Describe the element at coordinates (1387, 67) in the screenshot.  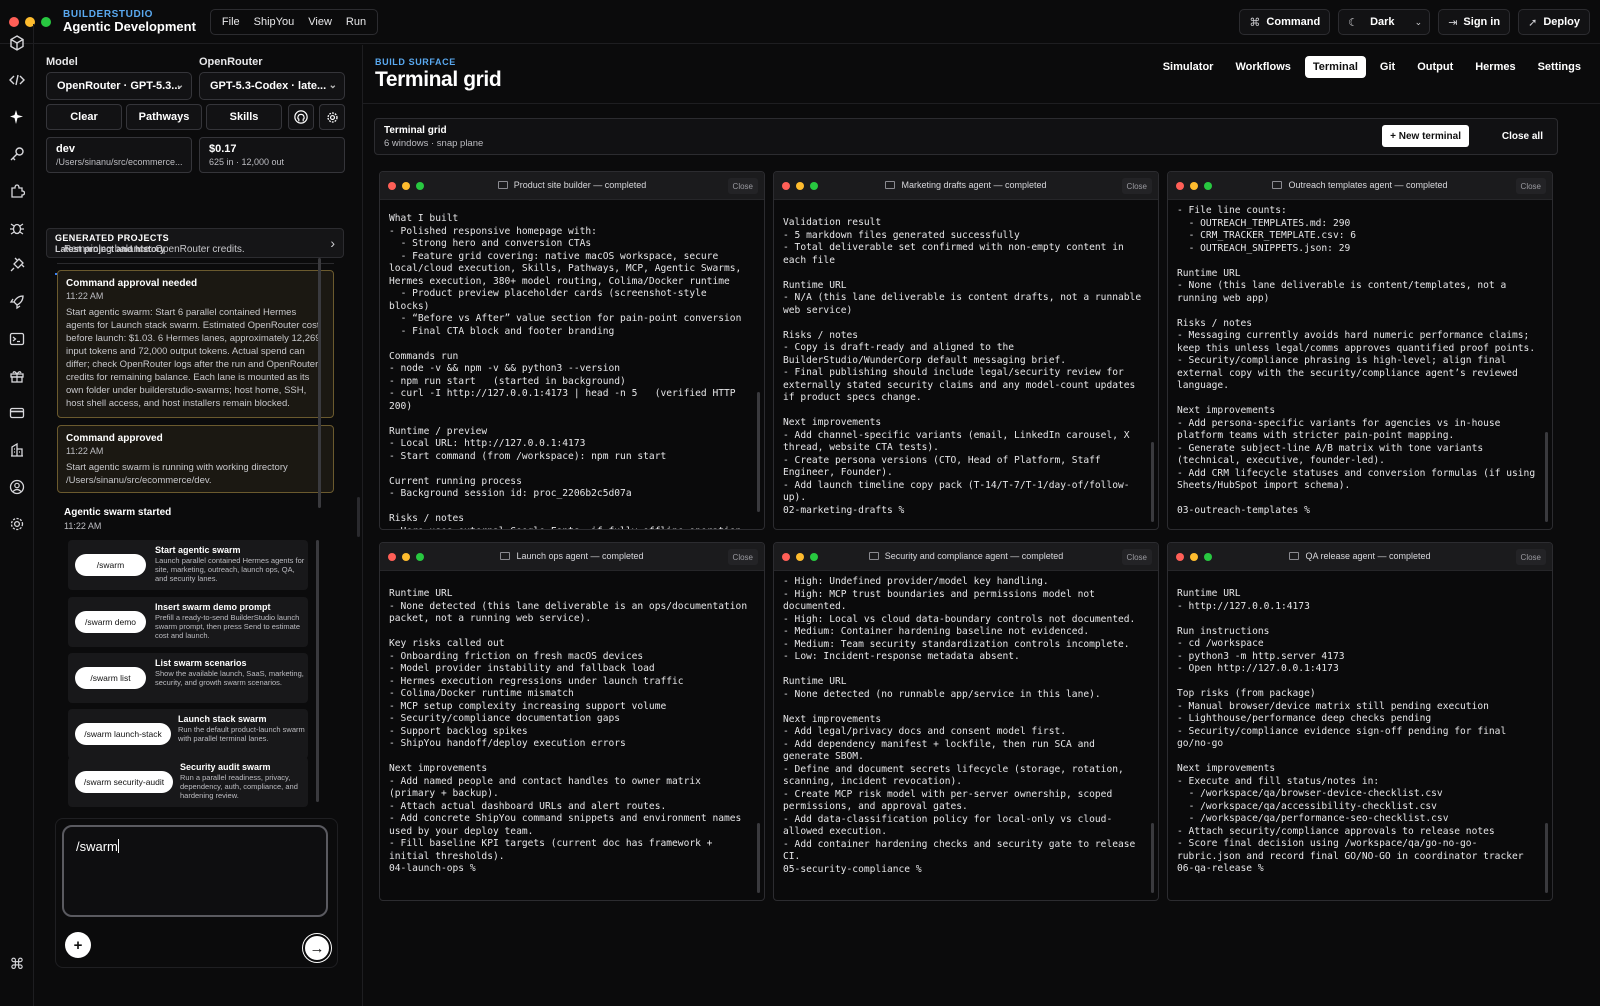
I see `tab-git: Git` at that location.